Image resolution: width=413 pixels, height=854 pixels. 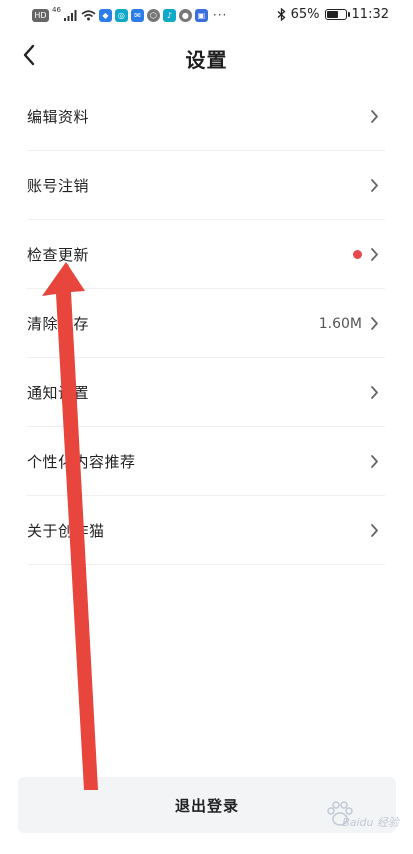 I want to click on network-type-label: 46, so click(x=56, y=10).